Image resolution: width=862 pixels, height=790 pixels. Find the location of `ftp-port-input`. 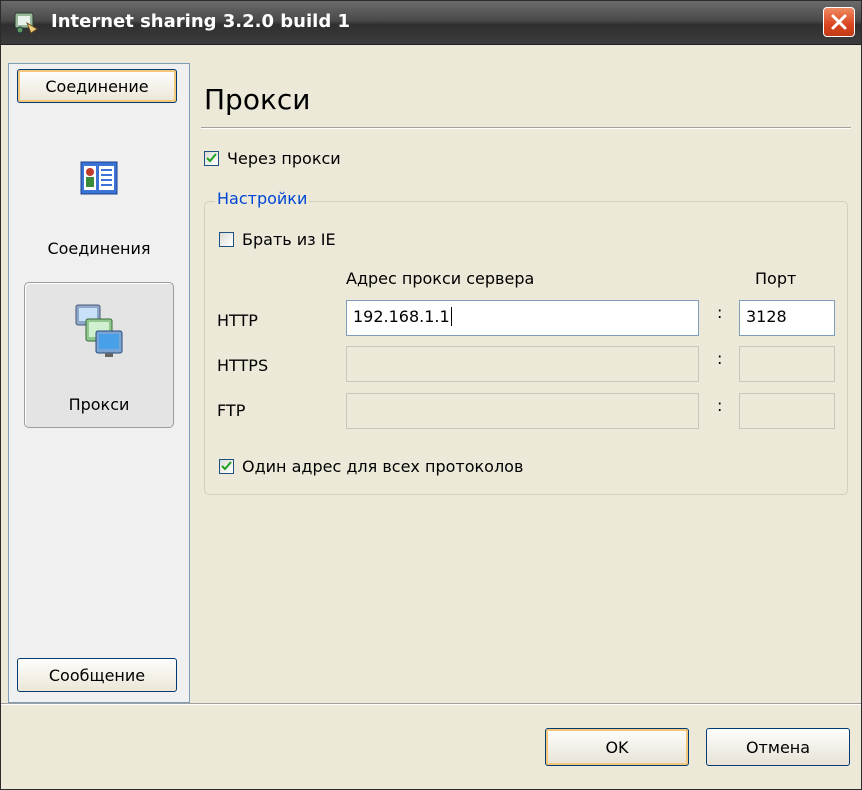

ftp-port-input is located at coordinates (787, 411).